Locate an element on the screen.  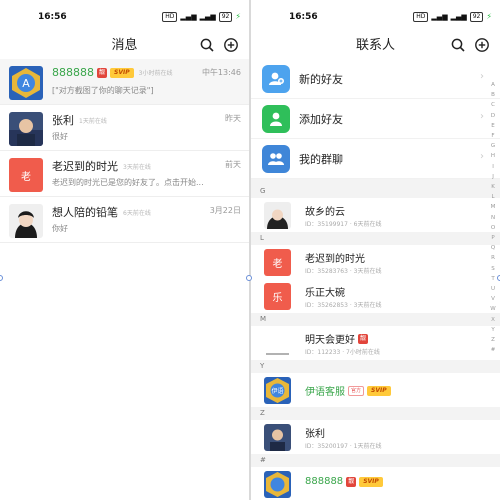
alphabet-letter: Z is located at coordinates (493, 340).